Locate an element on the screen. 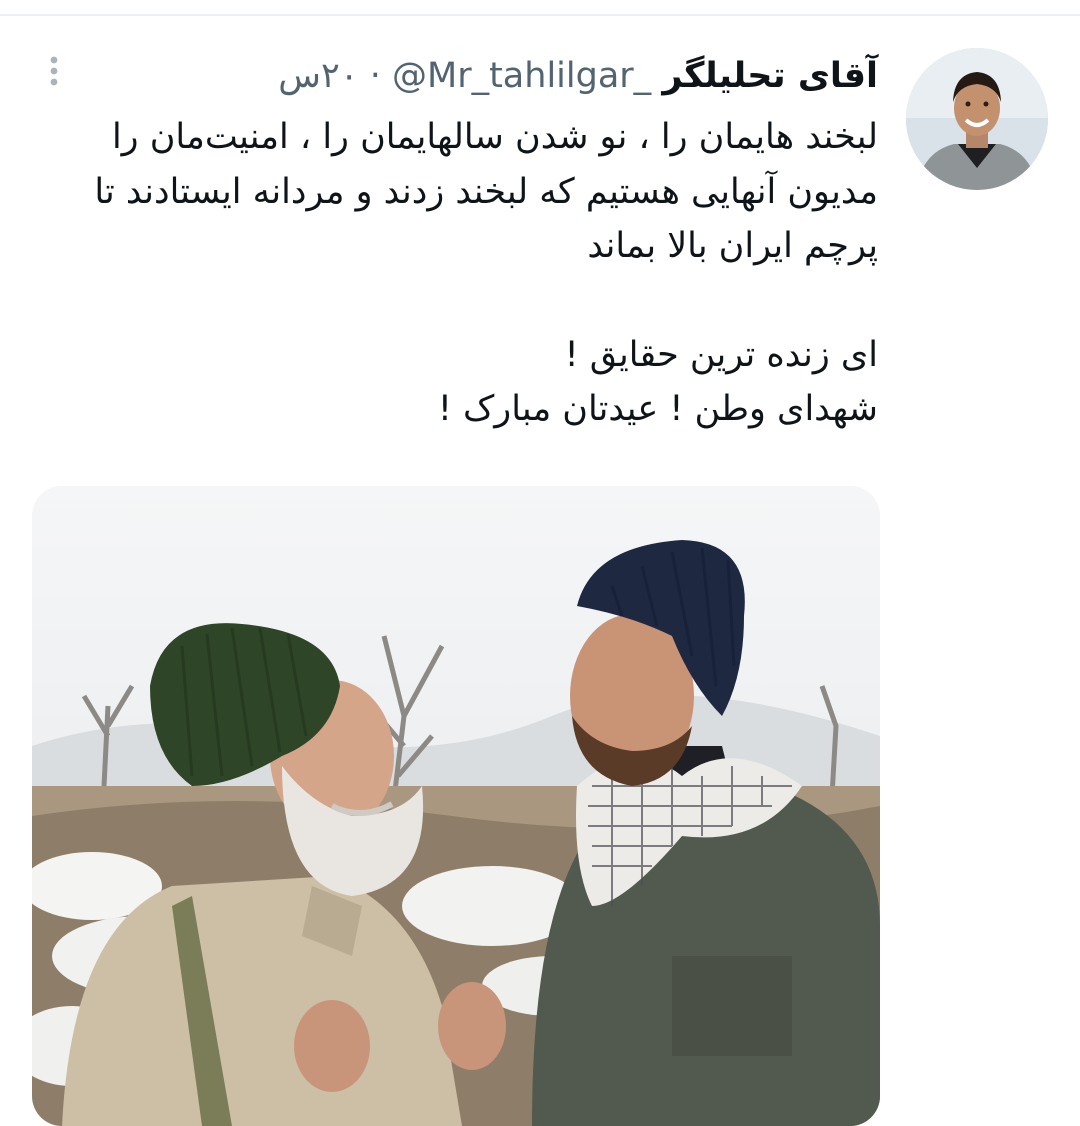 The image size is (1080, 1126). more-vertical-icon is located at coordinates (54, 71).